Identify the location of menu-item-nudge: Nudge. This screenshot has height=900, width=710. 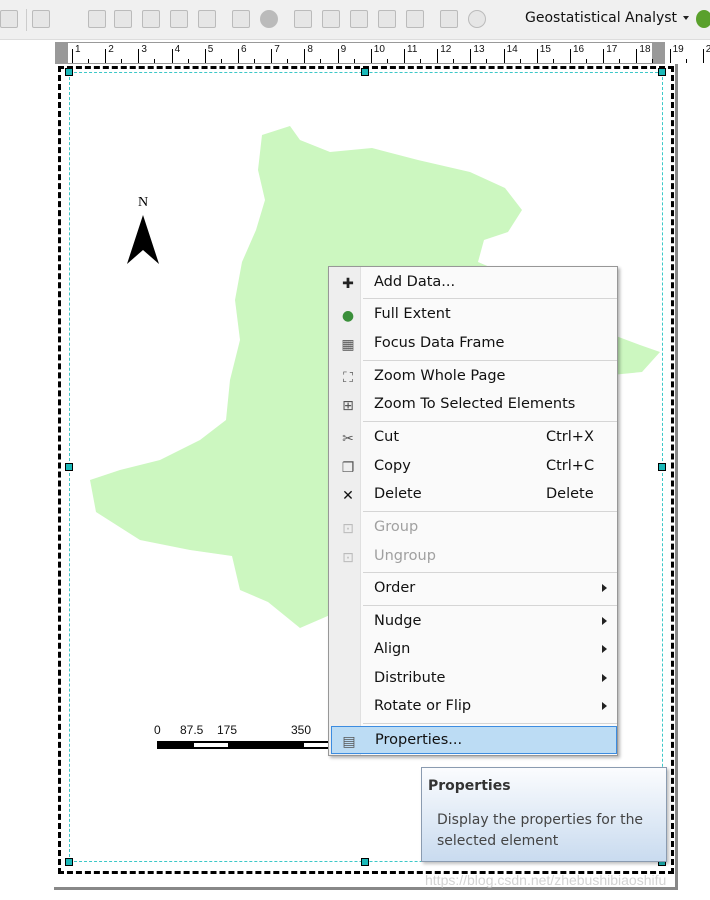
(474, 622).